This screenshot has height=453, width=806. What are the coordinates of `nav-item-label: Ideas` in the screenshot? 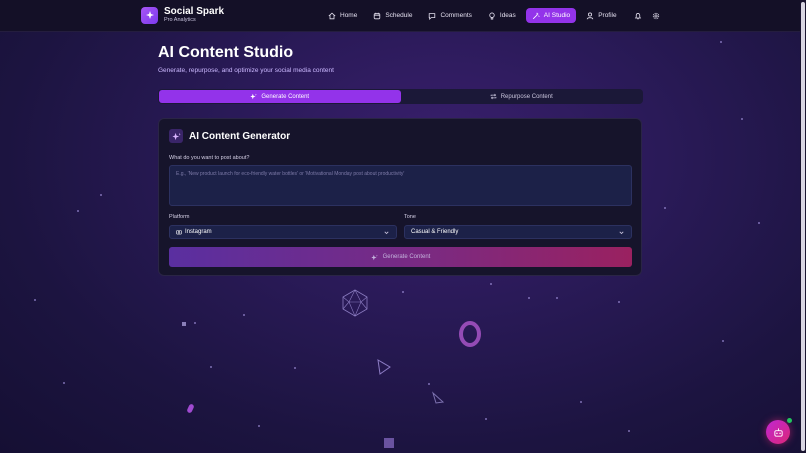 It's located at (507, 15).